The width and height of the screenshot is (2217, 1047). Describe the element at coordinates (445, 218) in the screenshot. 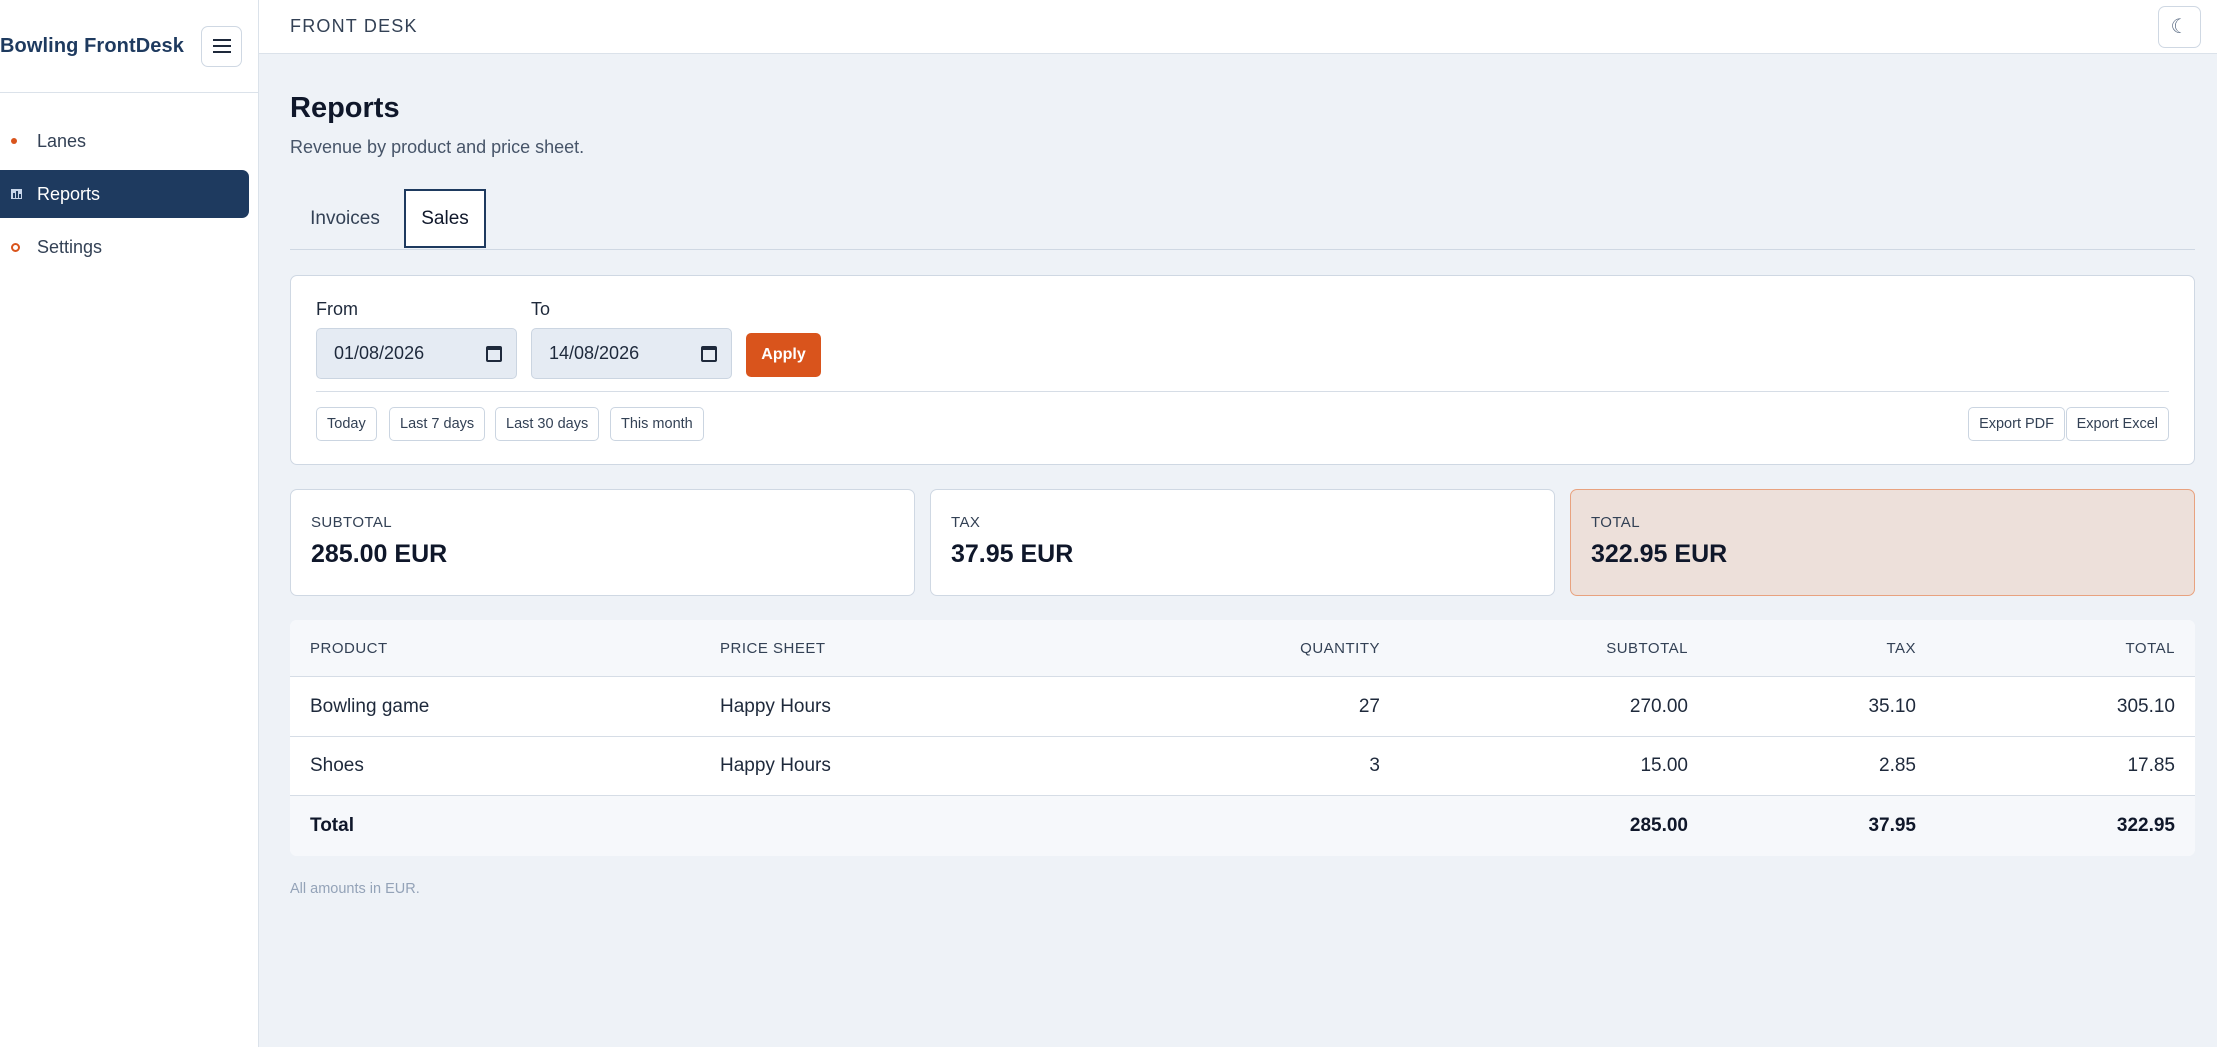

I see `tab-sales: Sales` at that location.